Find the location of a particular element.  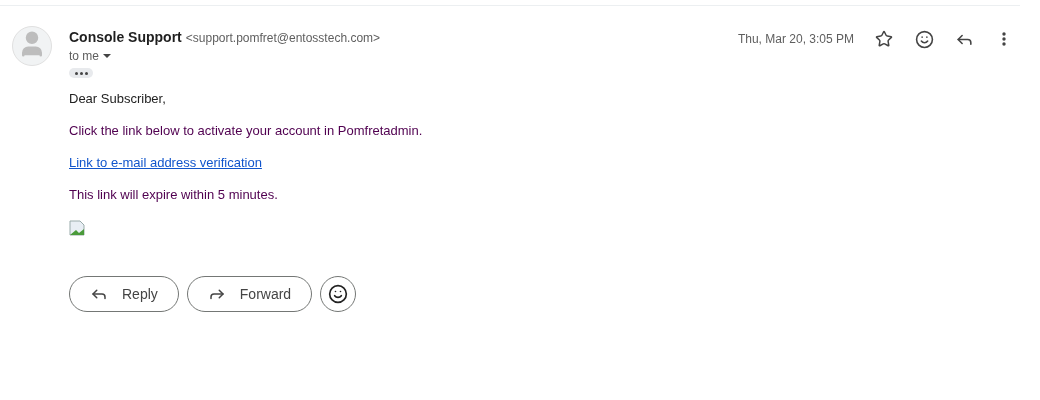

reply-button: Reply is located at coordinates (124, 294).